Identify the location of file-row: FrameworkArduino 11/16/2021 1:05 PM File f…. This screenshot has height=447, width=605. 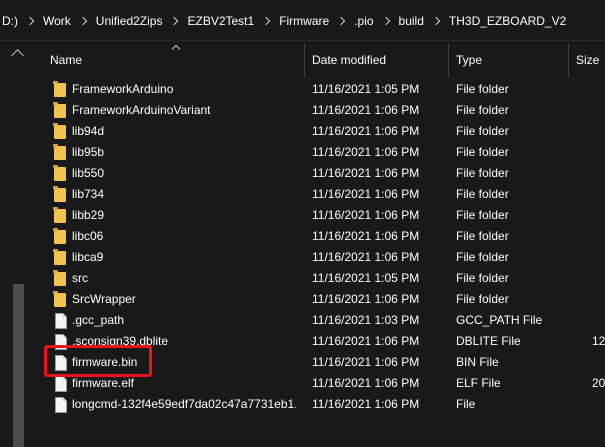
(318, 89).